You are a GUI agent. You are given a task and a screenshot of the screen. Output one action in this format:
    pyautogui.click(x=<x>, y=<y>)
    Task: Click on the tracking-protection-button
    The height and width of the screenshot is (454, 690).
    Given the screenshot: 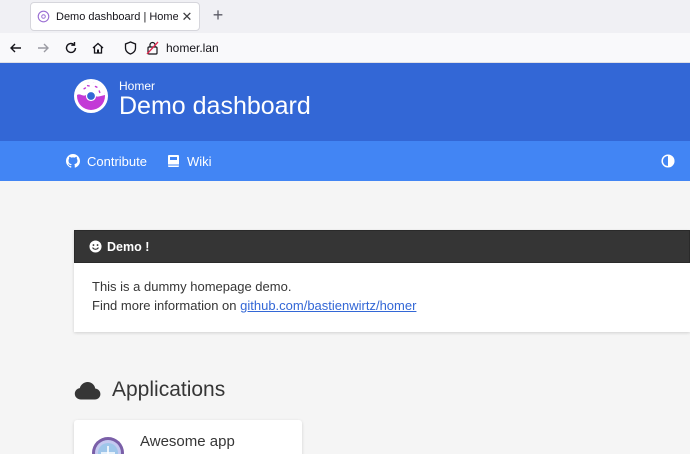 What is the action you would take?
    pyautogui.click(x=130, y=48)
    